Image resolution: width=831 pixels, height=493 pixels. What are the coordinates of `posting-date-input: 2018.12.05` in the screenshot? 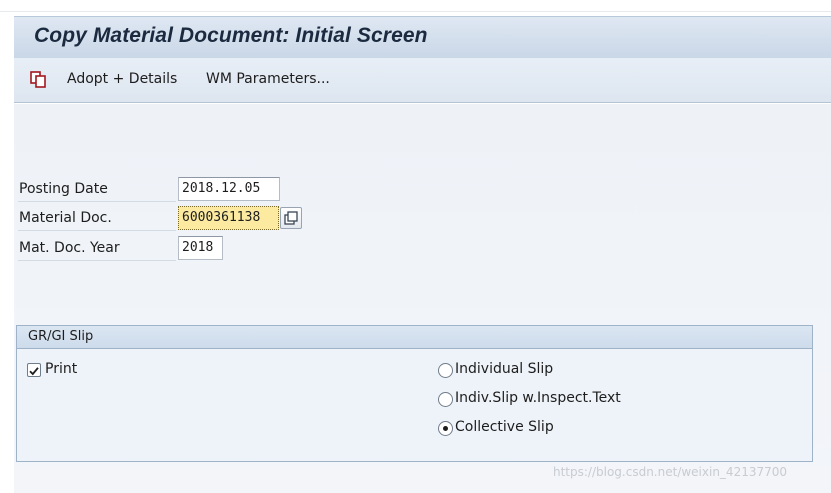 It's located at (229, 189).